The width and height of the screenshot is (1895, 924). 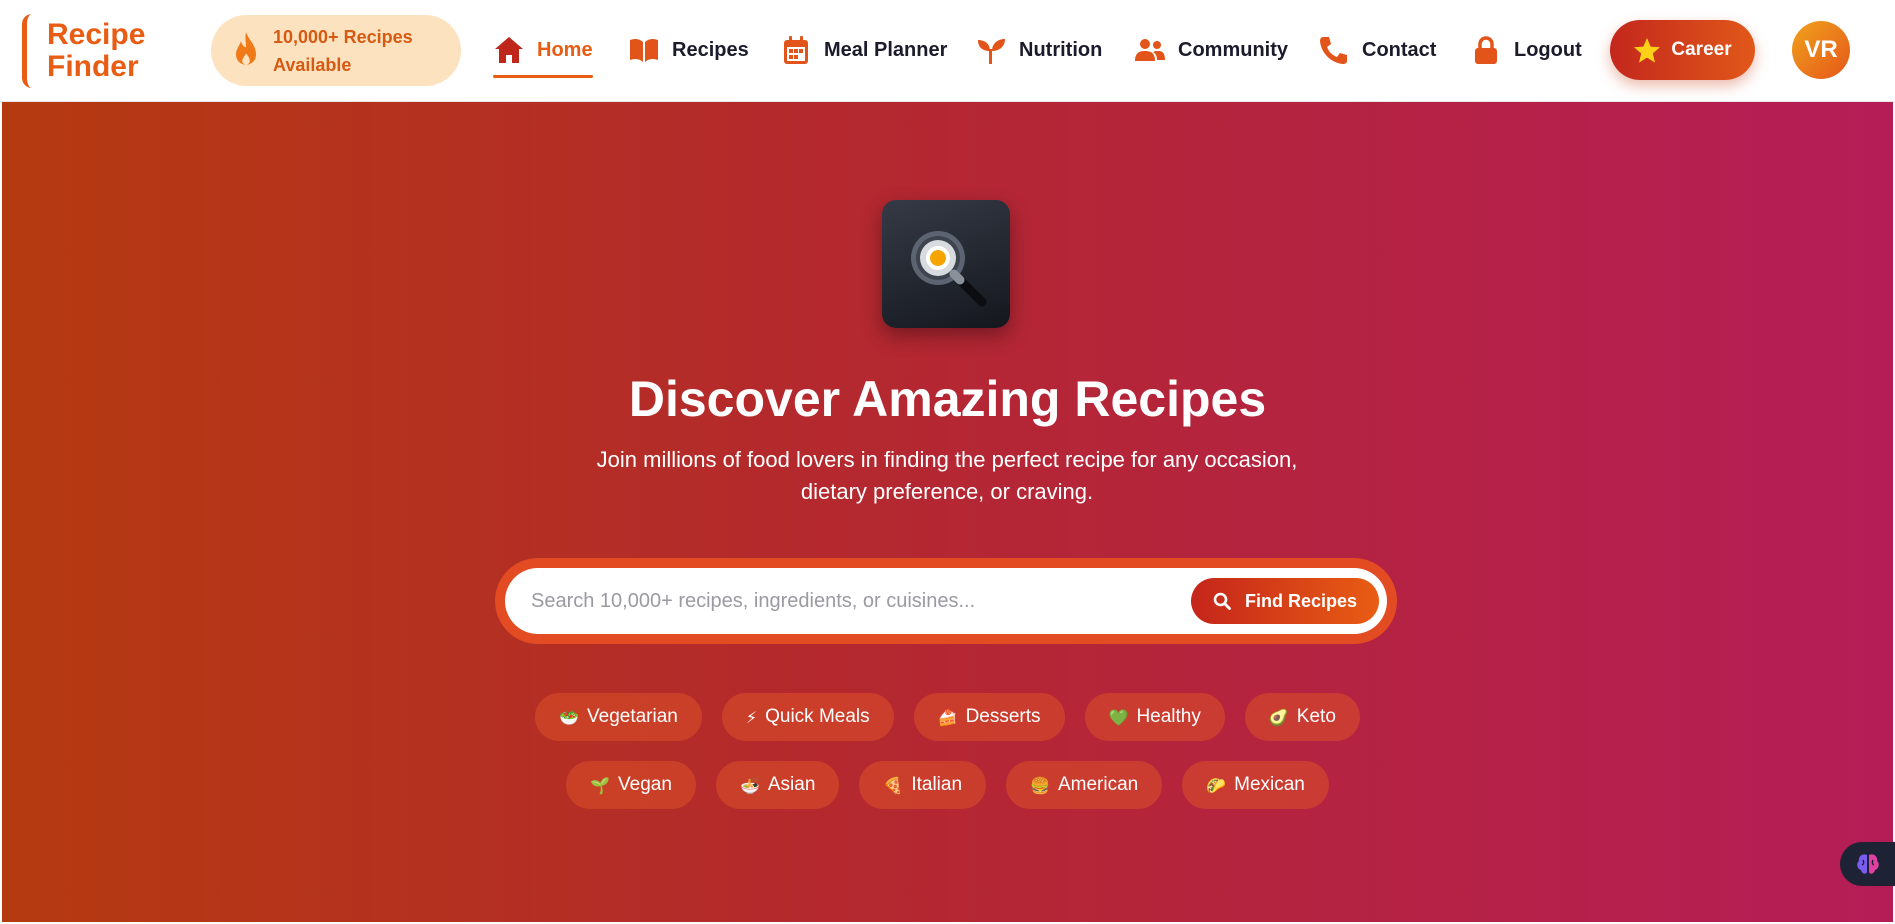 What do you see at coordinates (1301, 600) in the screenshot?
I see `find-recipes-label: Find Recipes` at bounding box center [1301, 600].